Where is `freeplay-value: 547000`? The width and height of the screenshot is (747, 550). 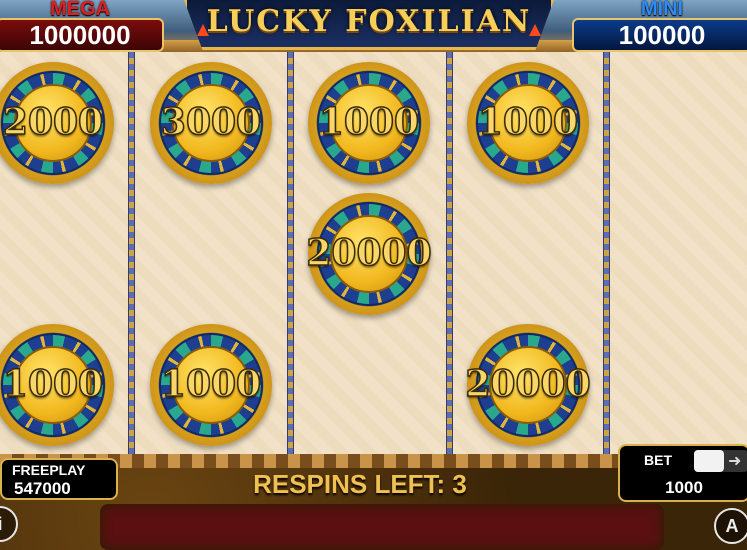 freeplay-value: 547000 is located at coordinates (42, 488).